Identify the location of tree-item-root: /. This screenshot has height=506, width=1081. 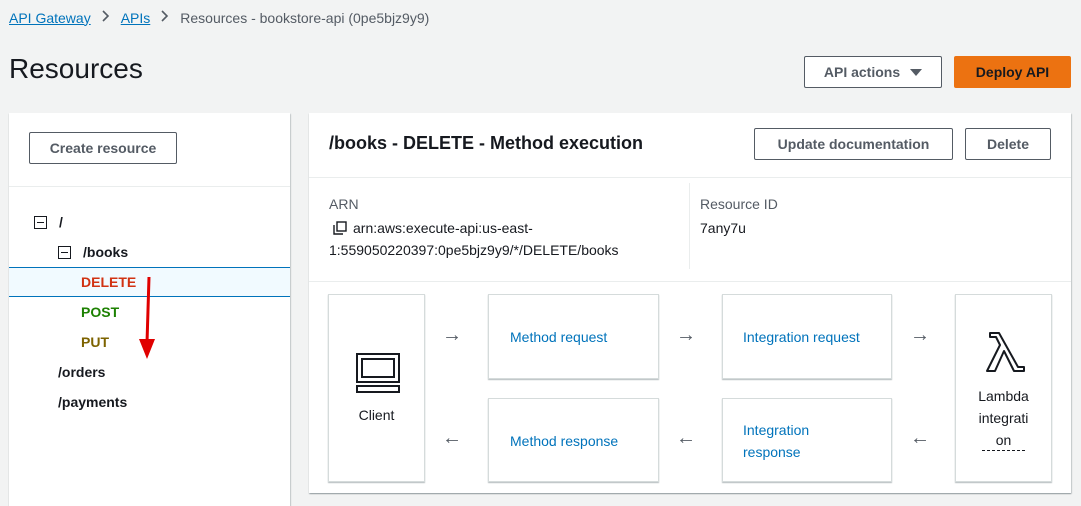
(149, 222).